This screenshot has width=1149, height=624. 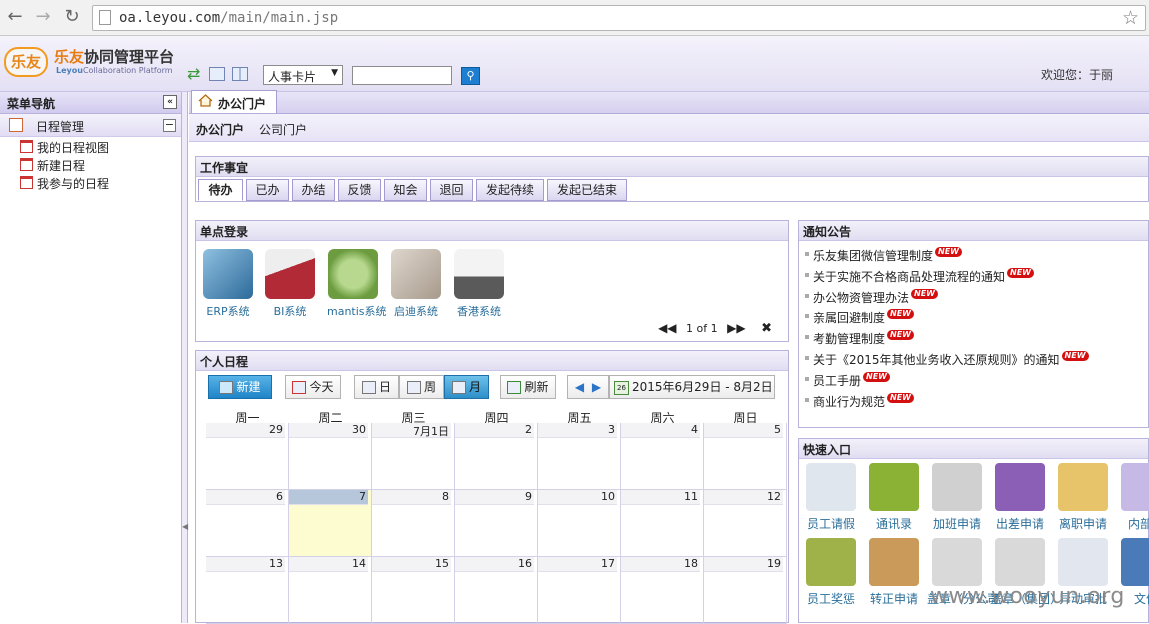 What do you see at coordinates (247, 590) in the screenshot?
I see `day-cell: 13` at bounding box center [247, 590].